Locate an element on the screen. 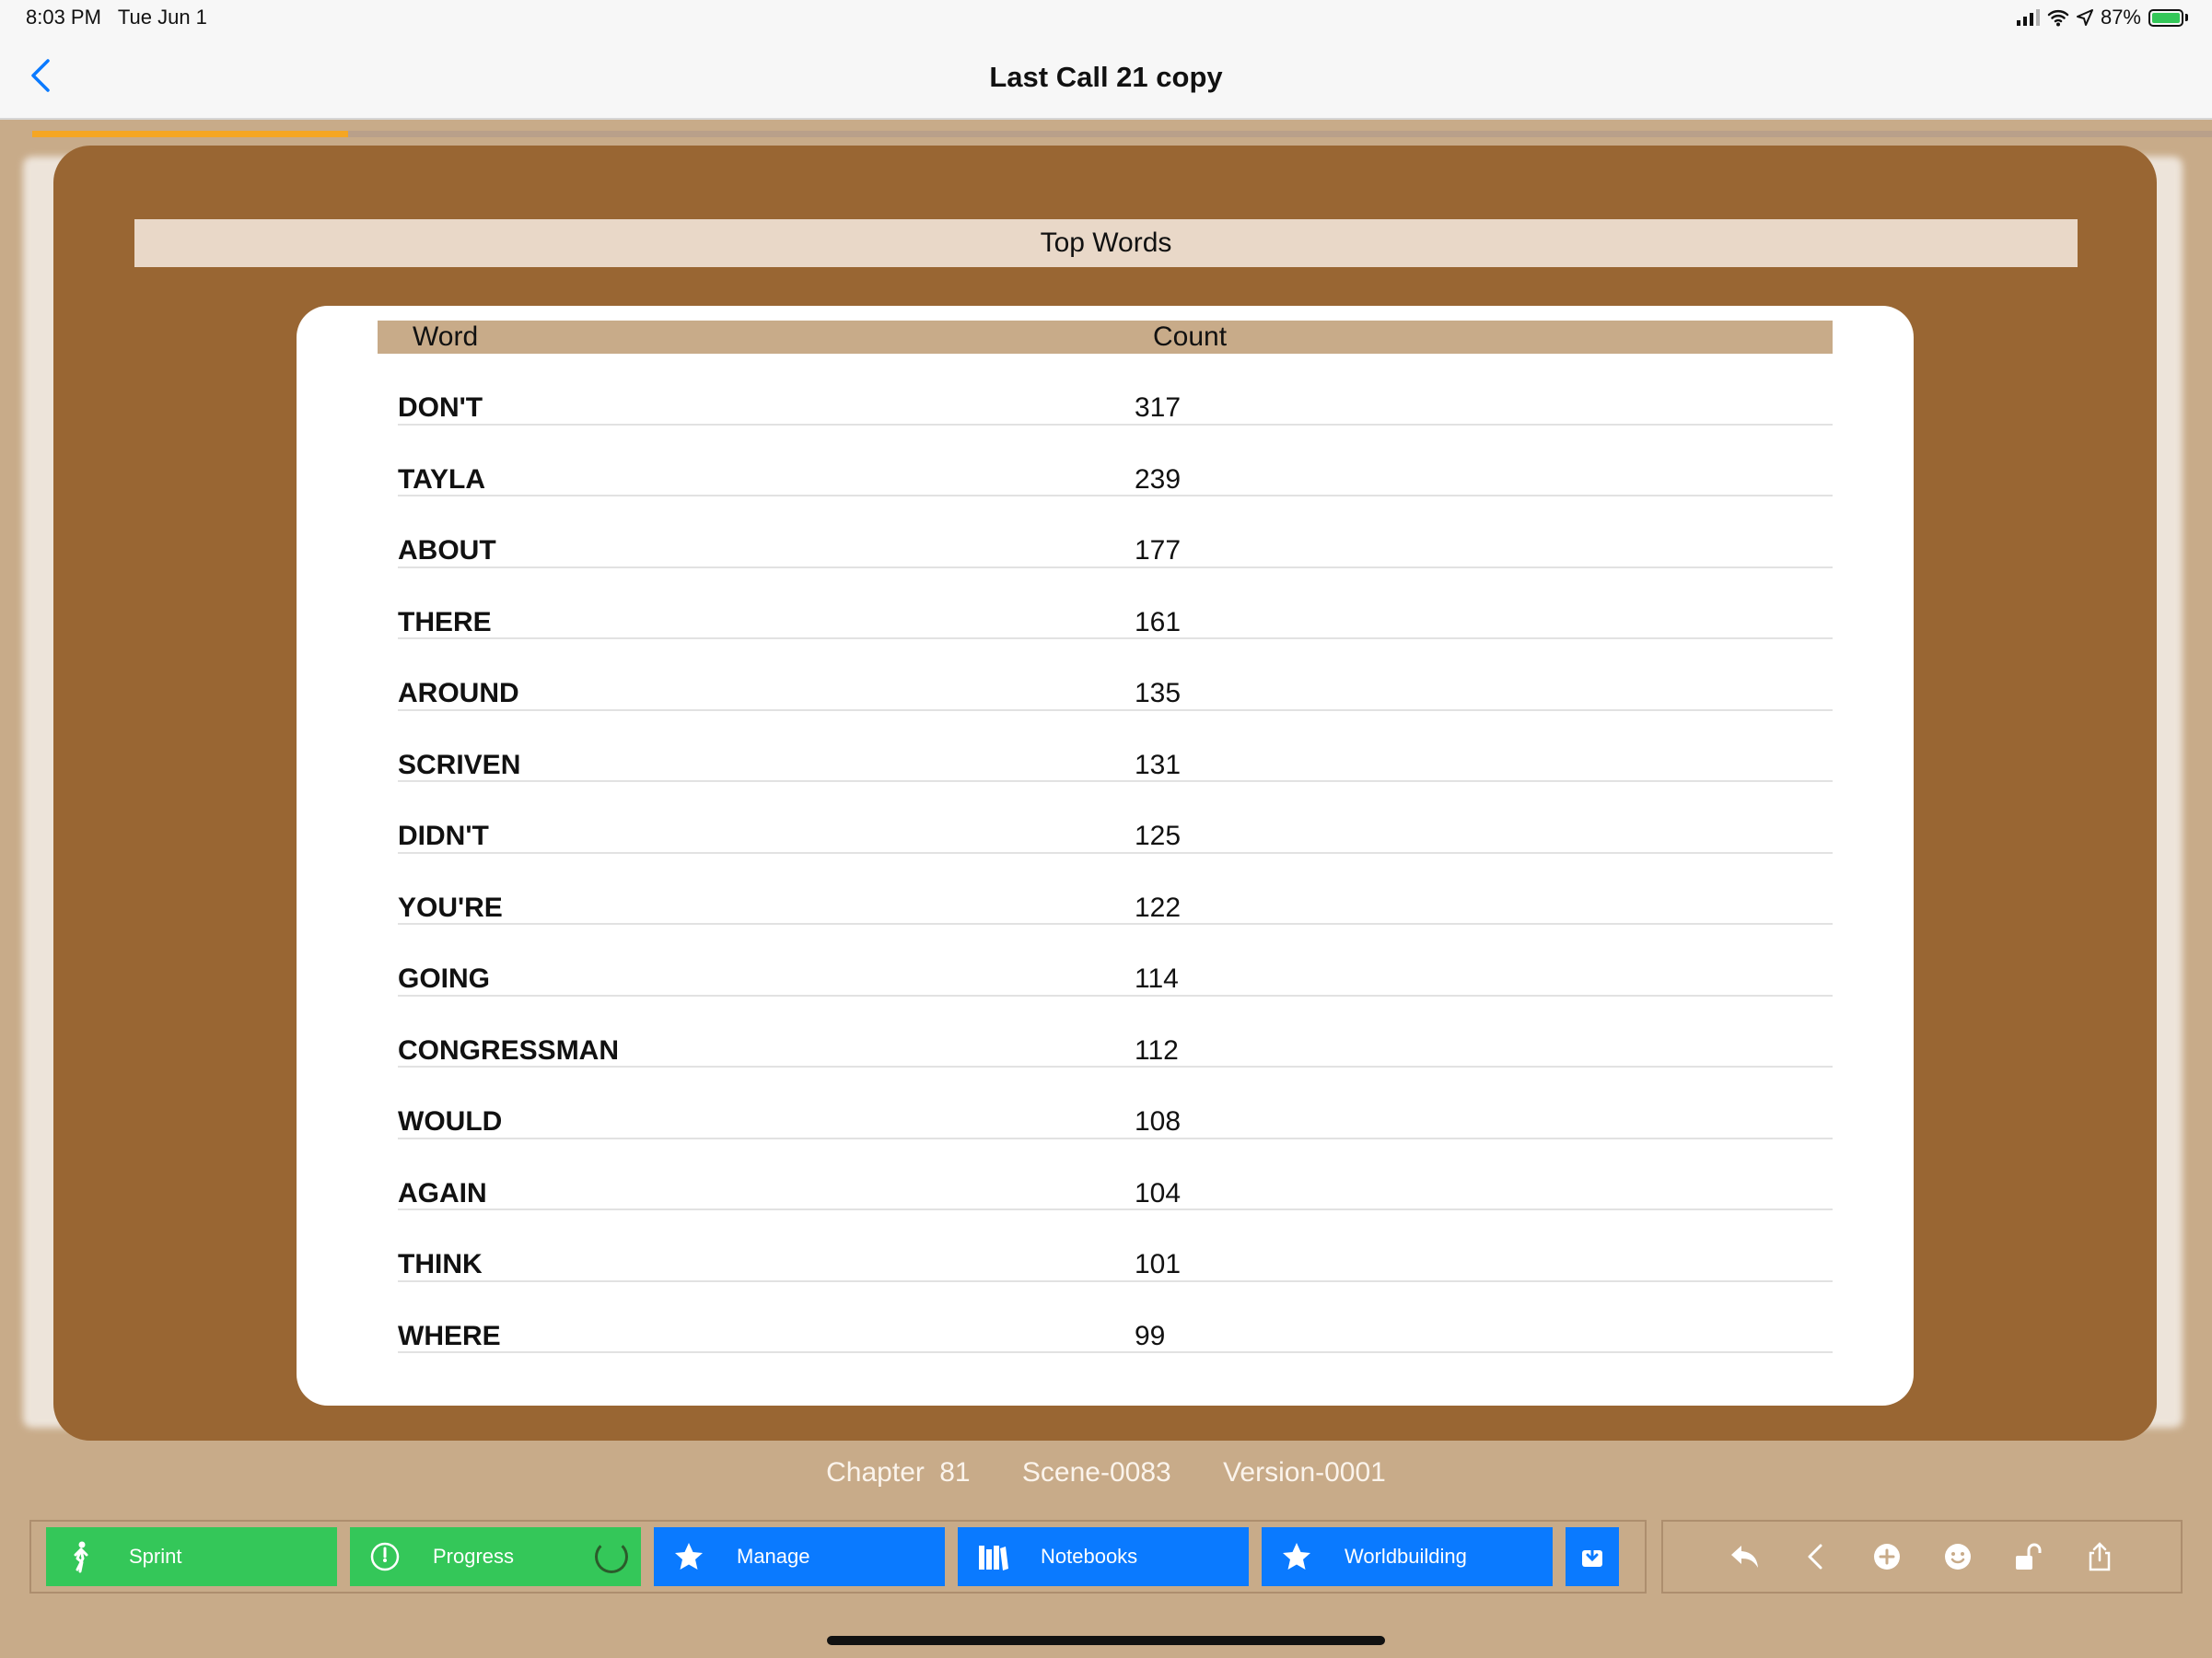 This screenshot has width=2212, height=1658. reply-icon is located at coordinates (1744, 1557).